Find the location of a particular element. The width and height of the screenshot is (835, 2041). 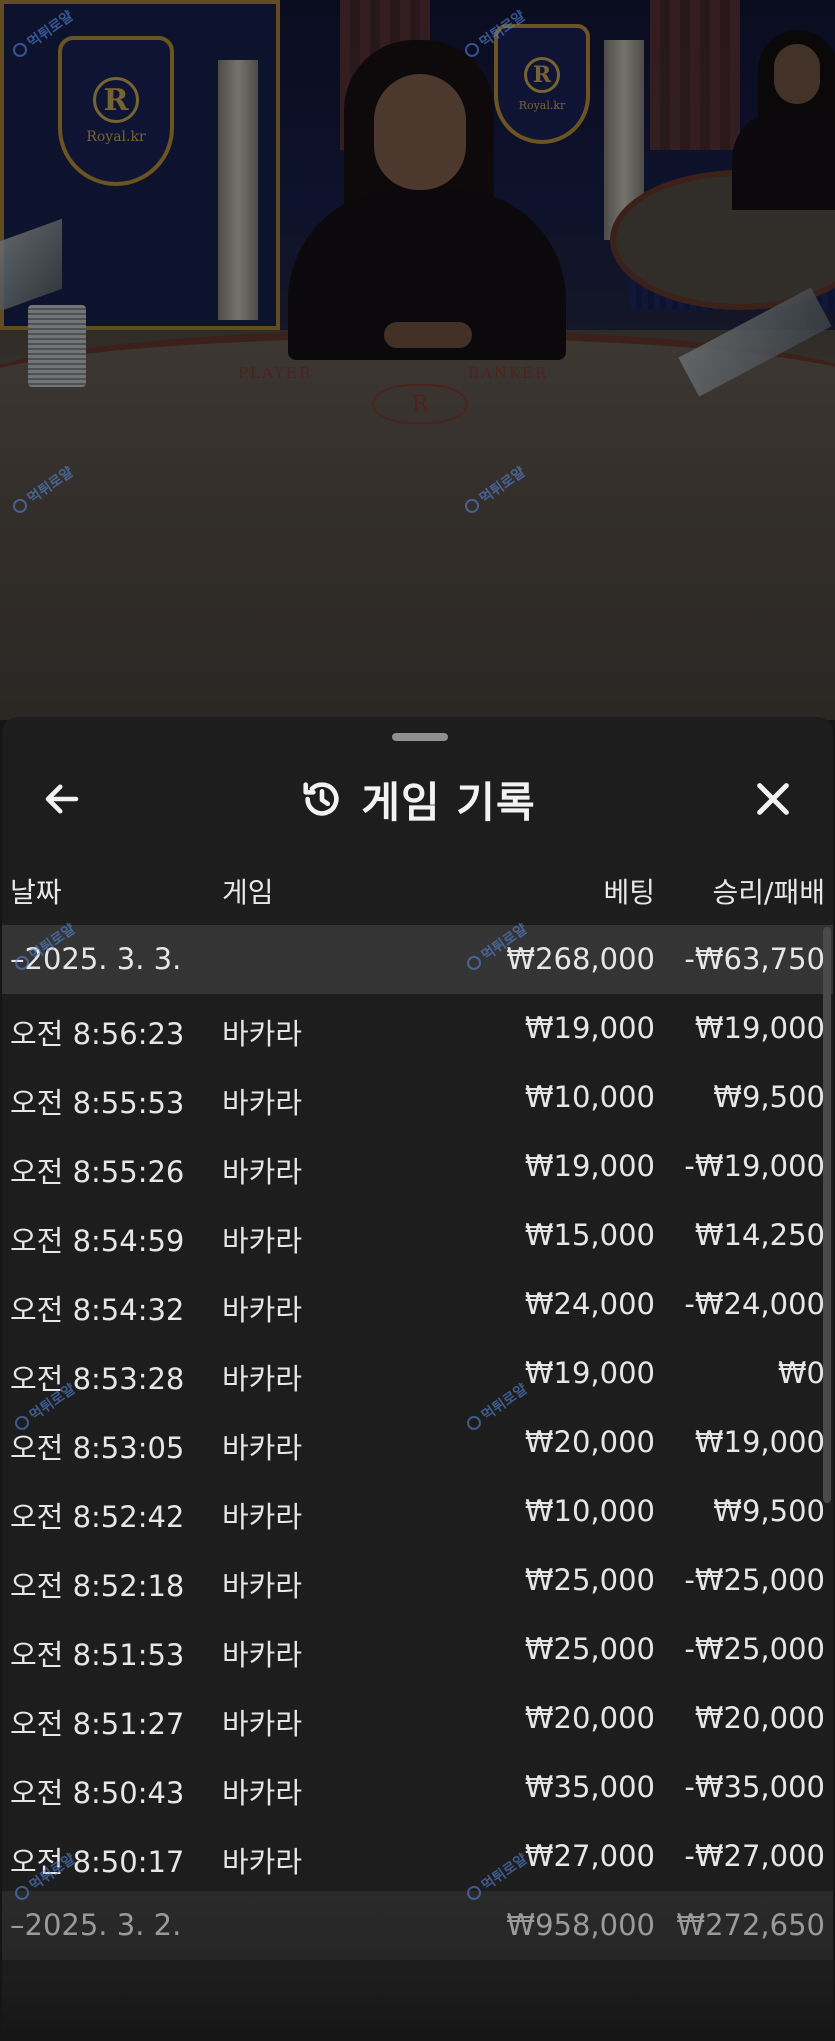

sheet-header: 게임 기록 is located at coordinates (417, 799).